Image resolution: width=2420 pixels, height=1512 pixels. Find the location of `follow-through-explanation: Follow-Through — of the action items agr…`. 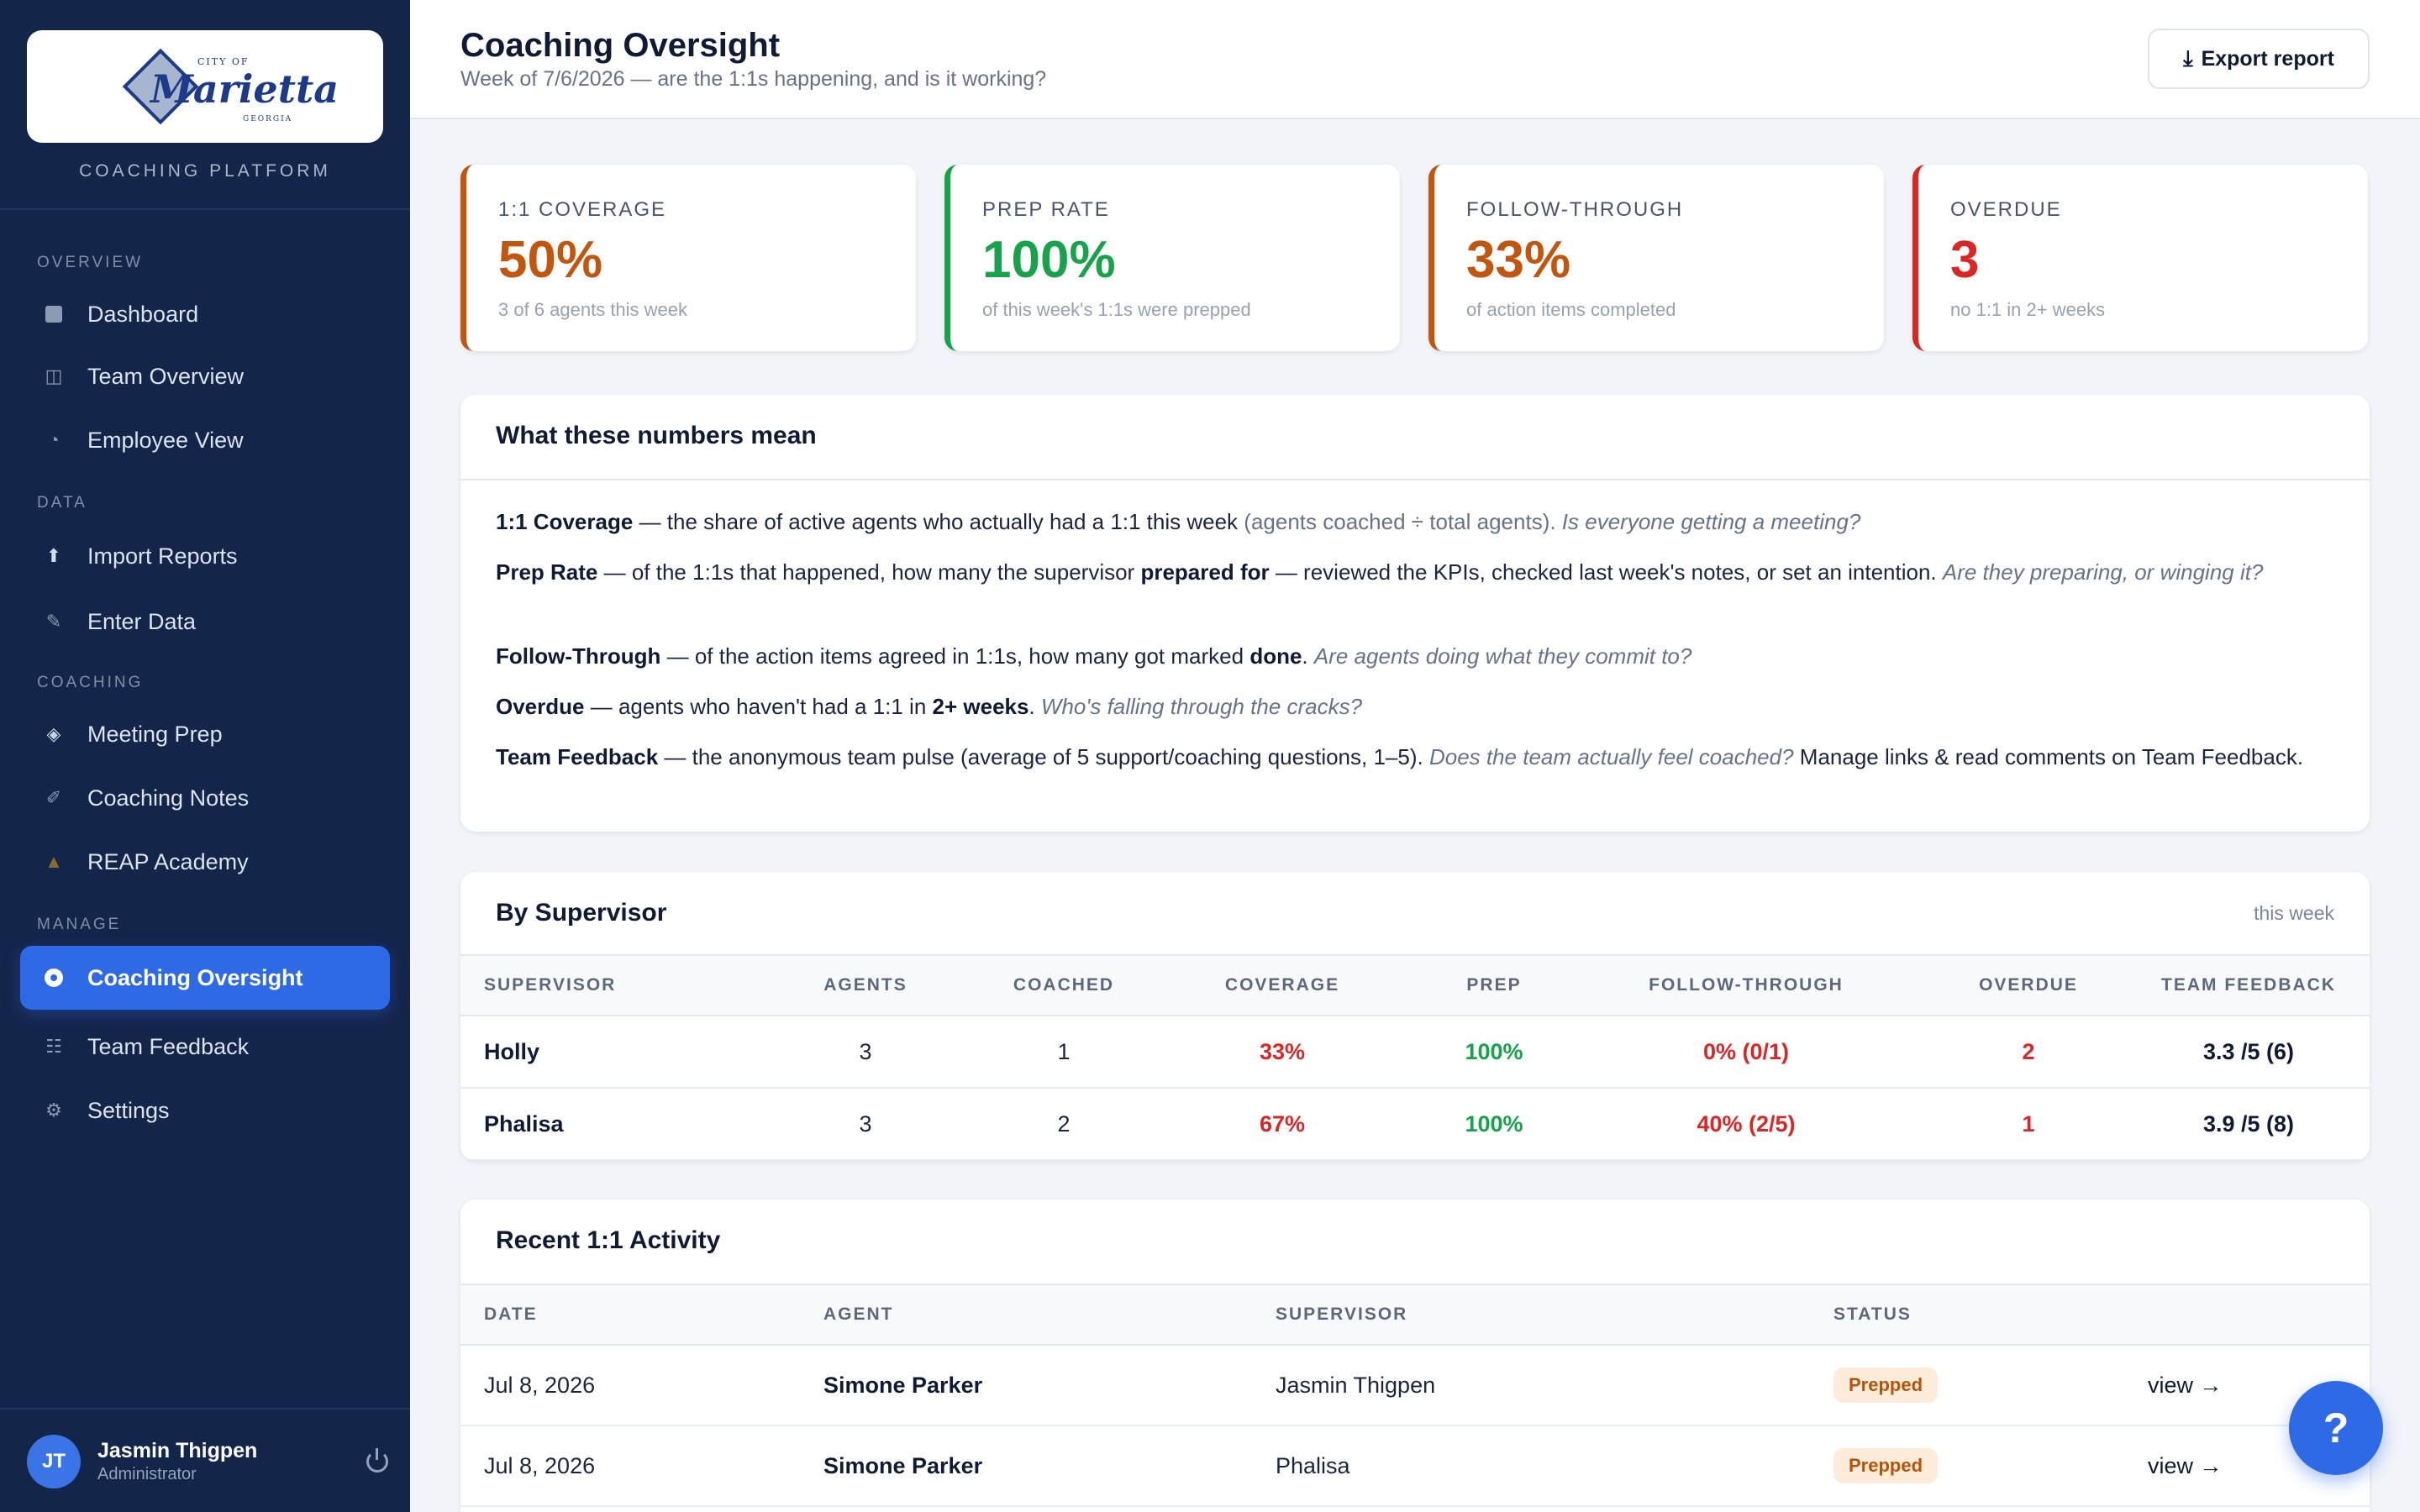

follow-through-explanation: Follow-Through — of the action items agr… is located at coordinates (1094, 656).